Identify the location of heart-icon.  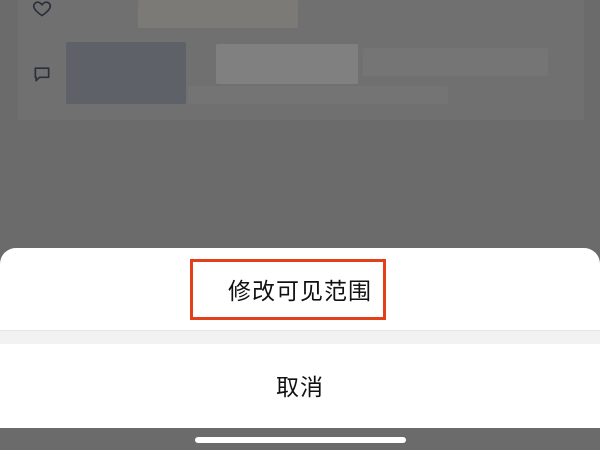
(42, 10).